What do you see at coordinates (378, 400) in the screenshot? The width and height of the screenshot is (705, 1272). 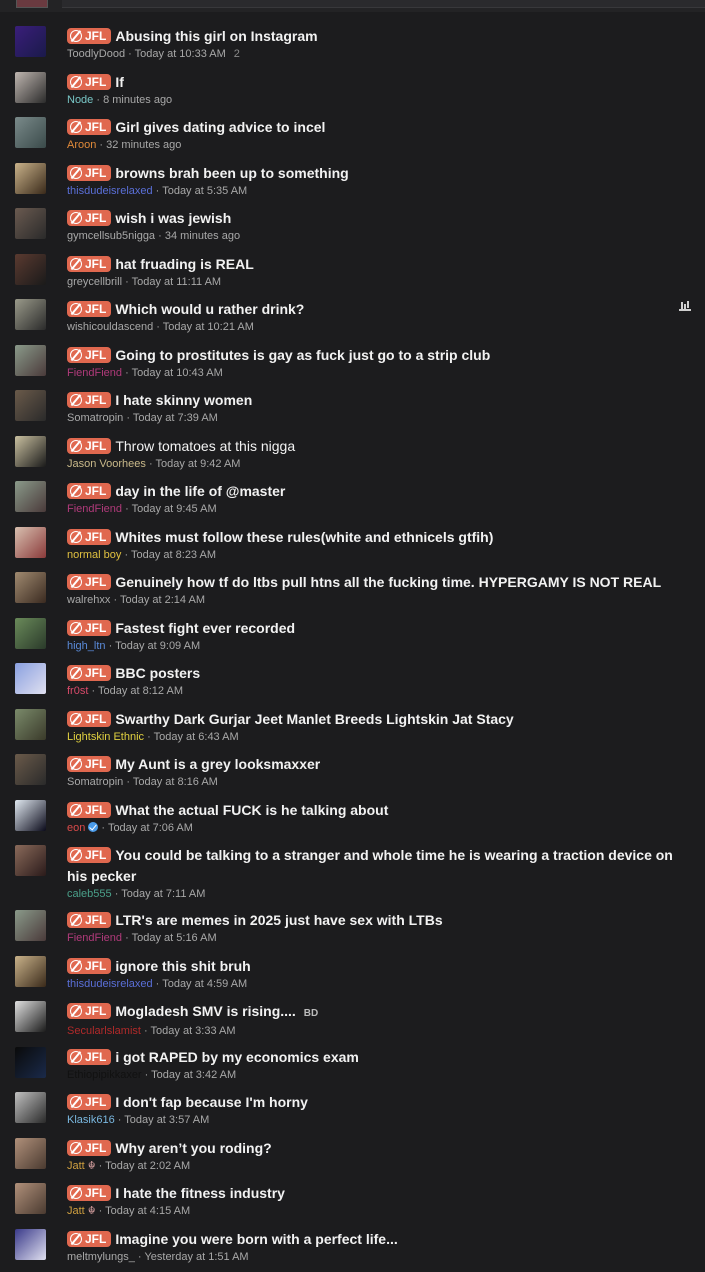 I see `thread-title-line: JFL I hate skinny women` at bounding box center [378, 400].